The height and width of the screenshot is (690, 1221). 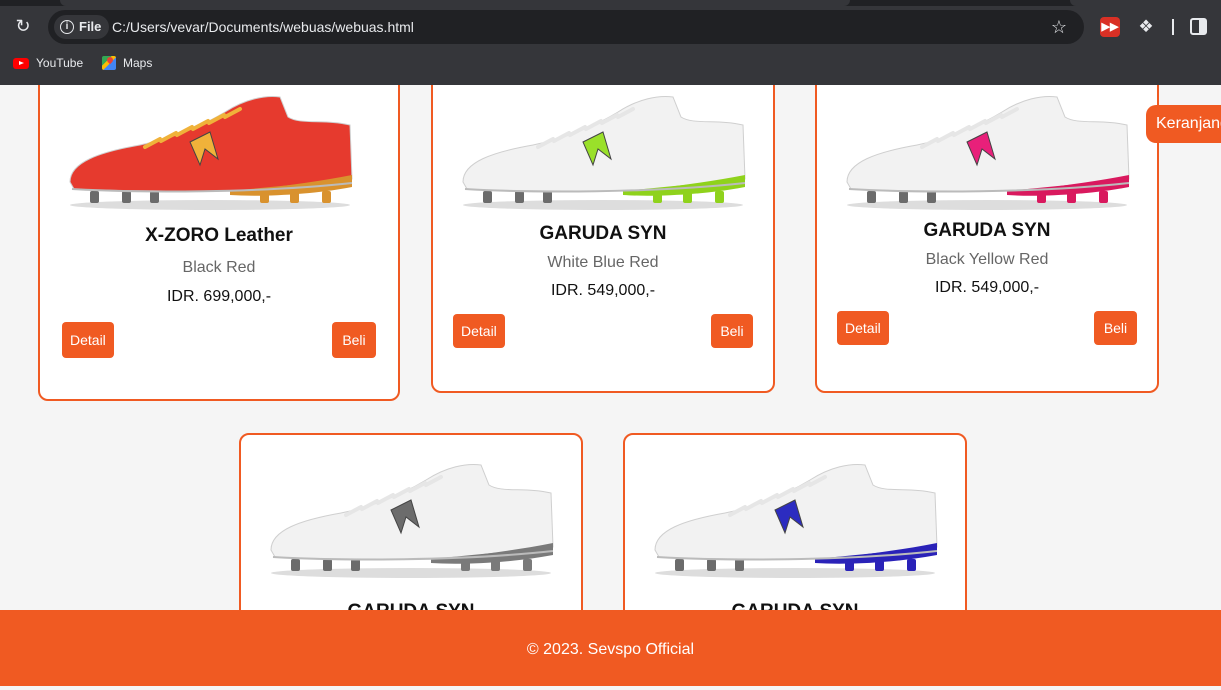 I want to click on extensions-puzzle-icon: ❖, so click(x=1146, y=27).